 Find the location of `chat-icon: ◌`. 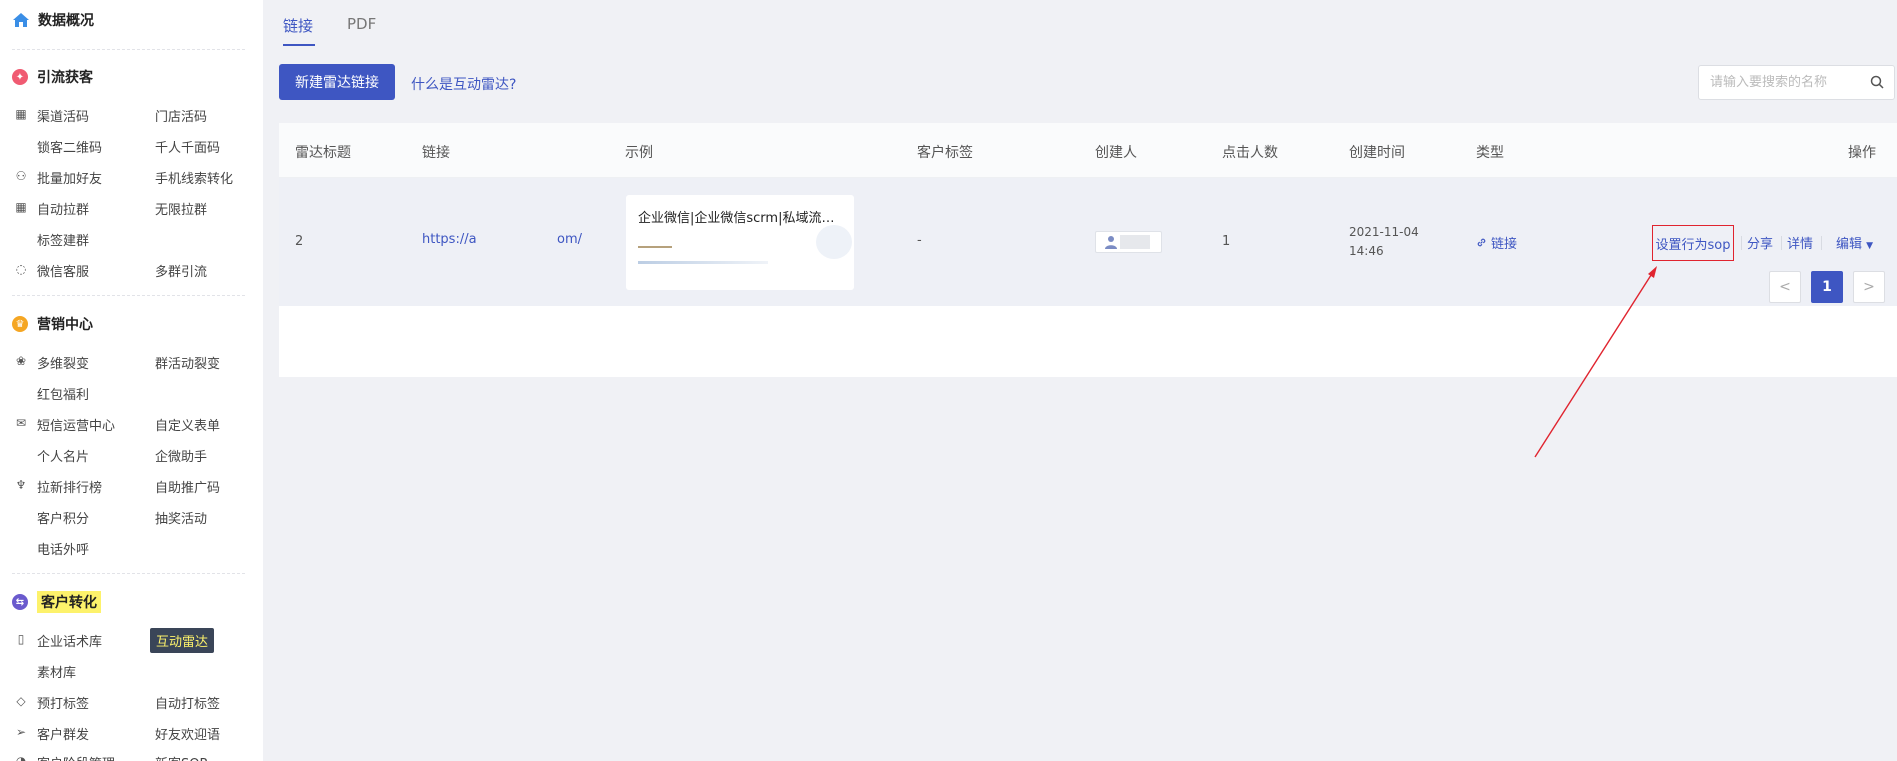

chat-icon: ◌ is located at coordinates (21, 269).